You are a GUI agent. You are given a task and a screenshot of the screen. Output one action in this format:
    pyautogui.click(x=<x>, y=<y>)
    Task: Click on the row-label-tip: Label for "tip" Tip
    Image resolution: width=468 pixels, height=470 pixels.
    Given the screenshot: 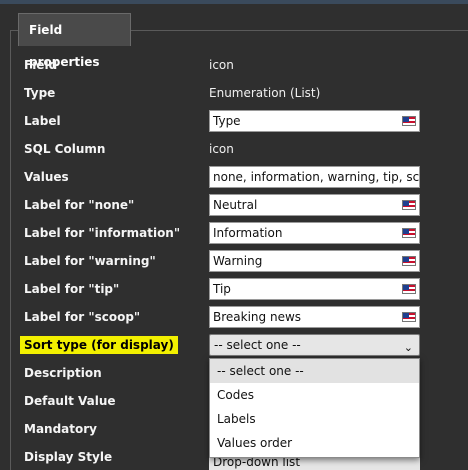 What is the action you would take?
    pyautogui.click(x=234, y=289)
    